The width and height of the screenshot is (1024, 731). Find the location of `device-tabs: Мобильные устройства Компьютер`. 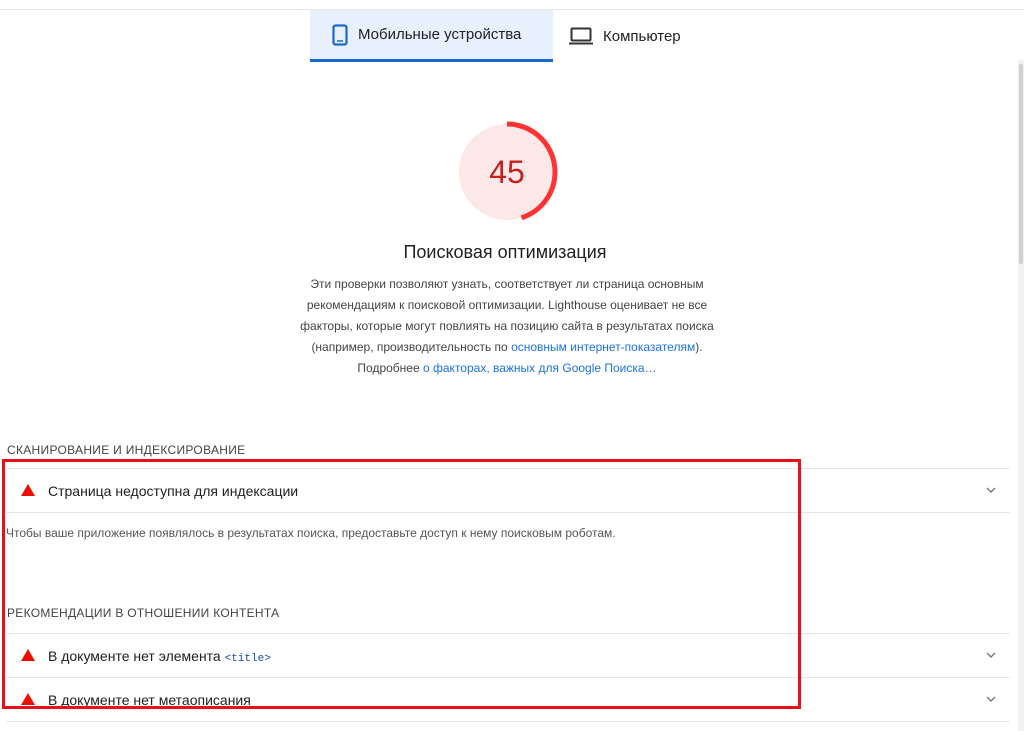

device-tabs: Мобильные устройства Компьютер is located at coordinates (502, 36).